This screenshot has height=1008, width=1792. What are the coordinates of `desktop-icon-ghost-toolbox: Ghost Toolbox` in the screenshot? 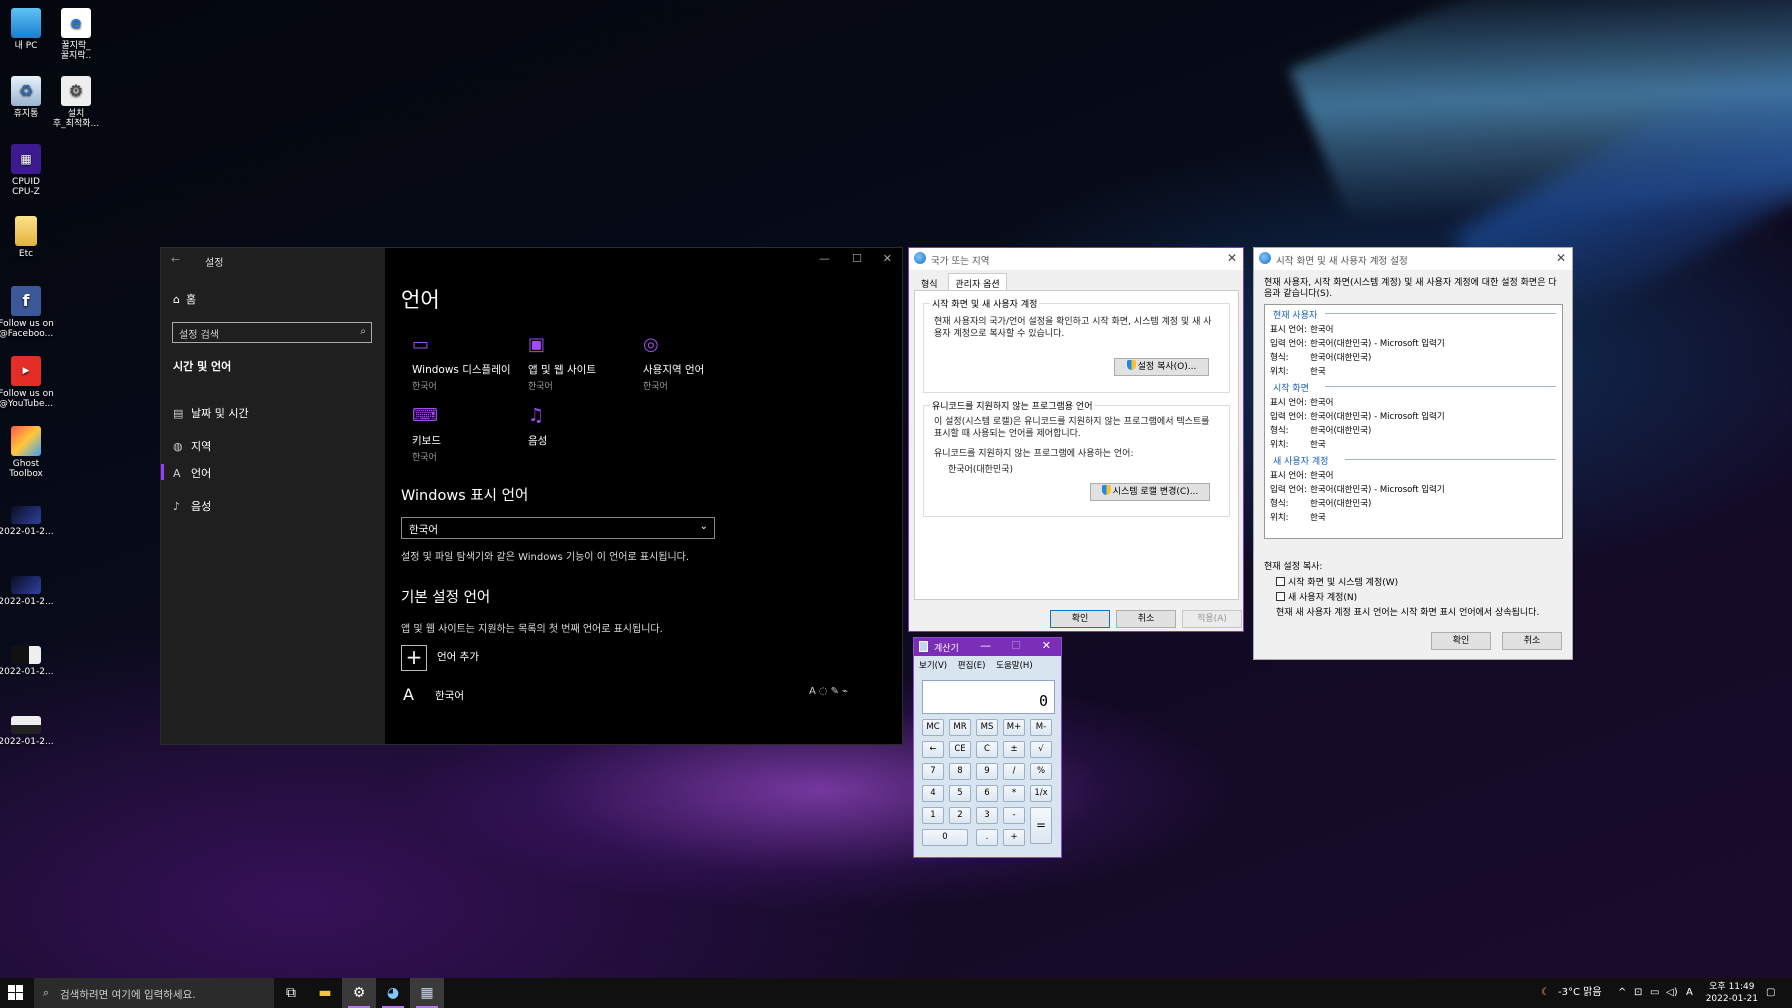 It's located at (27, 452).